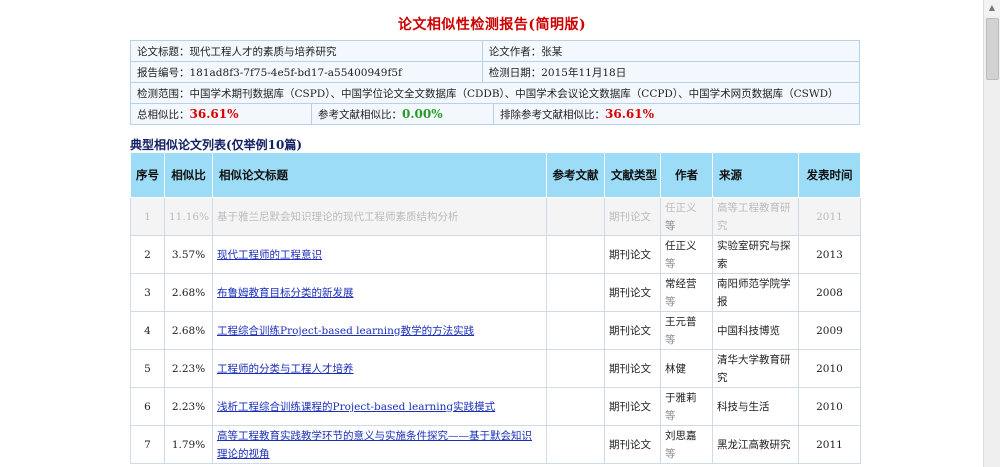  Describe the element at coordinates (755, 292) in the screenshot. I see `row-source: 南阳师范学院学报` at that location.